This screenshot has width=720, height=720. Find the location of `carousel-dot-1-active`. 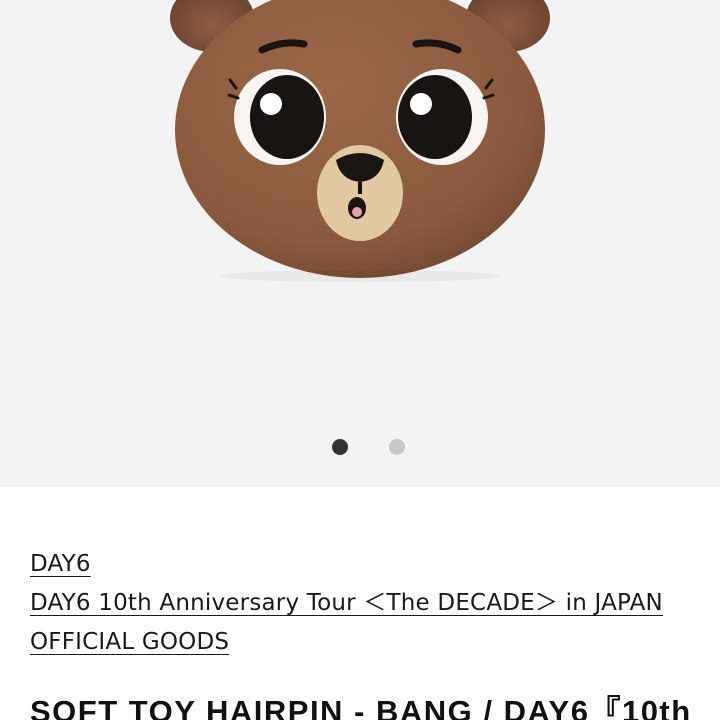

carousel-dot-1-active is located at coordinates (340, 447).